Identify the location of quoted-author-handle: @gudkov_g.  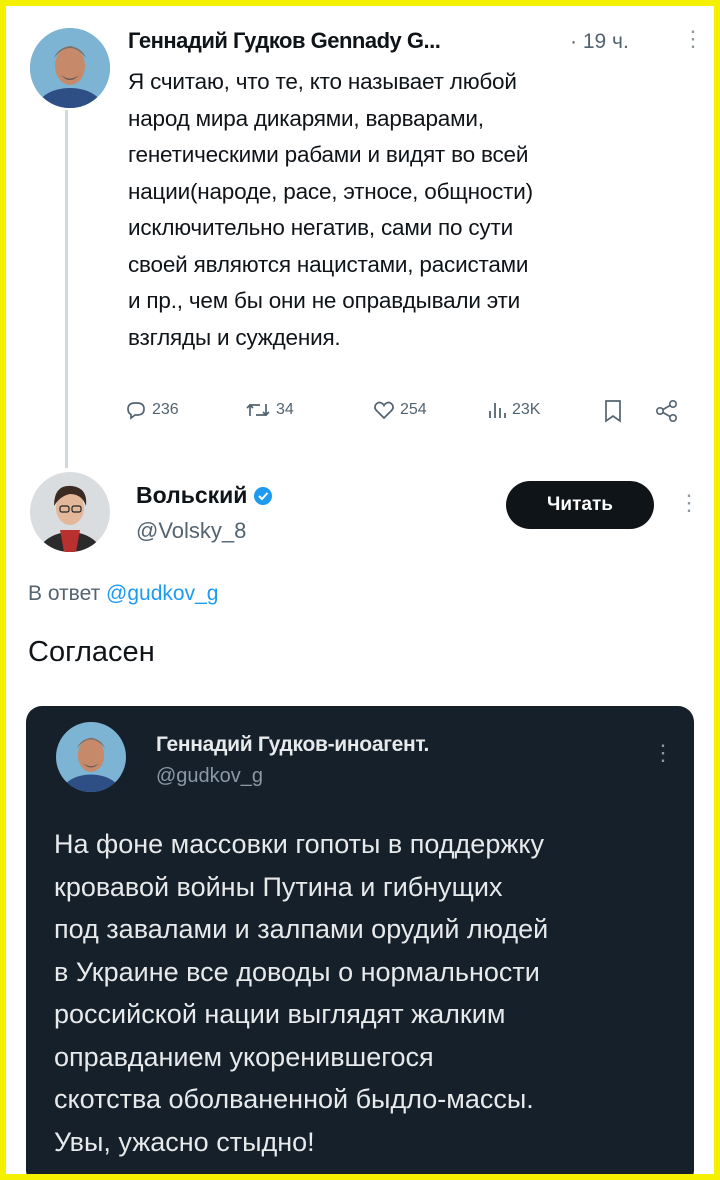
(209, 776).